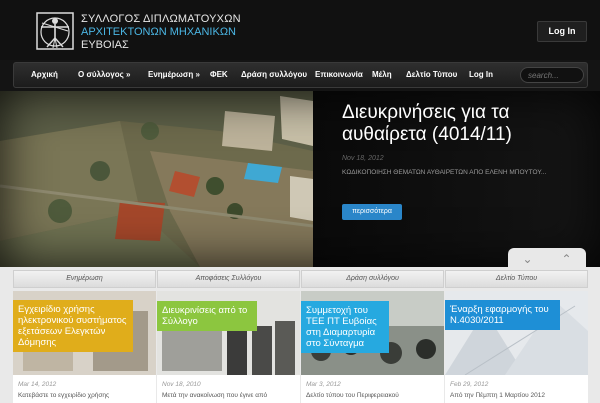 The width and height of the screenshot is (600, 403). What do you see at coordinates (516, 279) in the screenshot?
I see `tab-press: Δελτίο Τύπου` at bounding box center [516, 279].